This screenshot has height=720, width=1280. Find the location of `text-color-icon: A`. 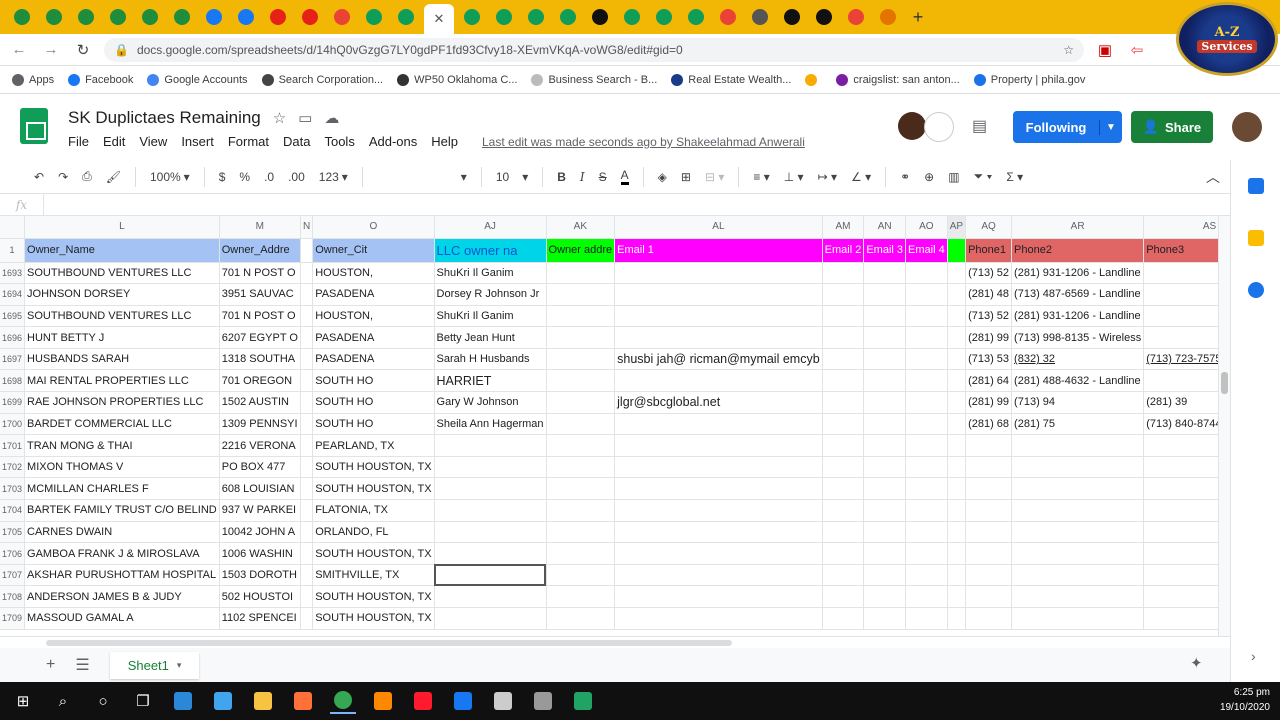

text-color-icon: A is located at coordinates (624, 176).